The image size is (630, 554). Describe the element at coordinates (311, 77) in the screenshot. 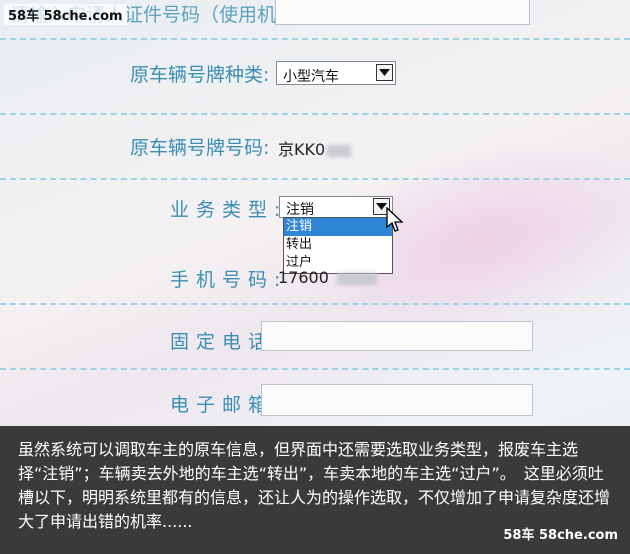

I see `plate-type-value: 小型汽车` at that location.